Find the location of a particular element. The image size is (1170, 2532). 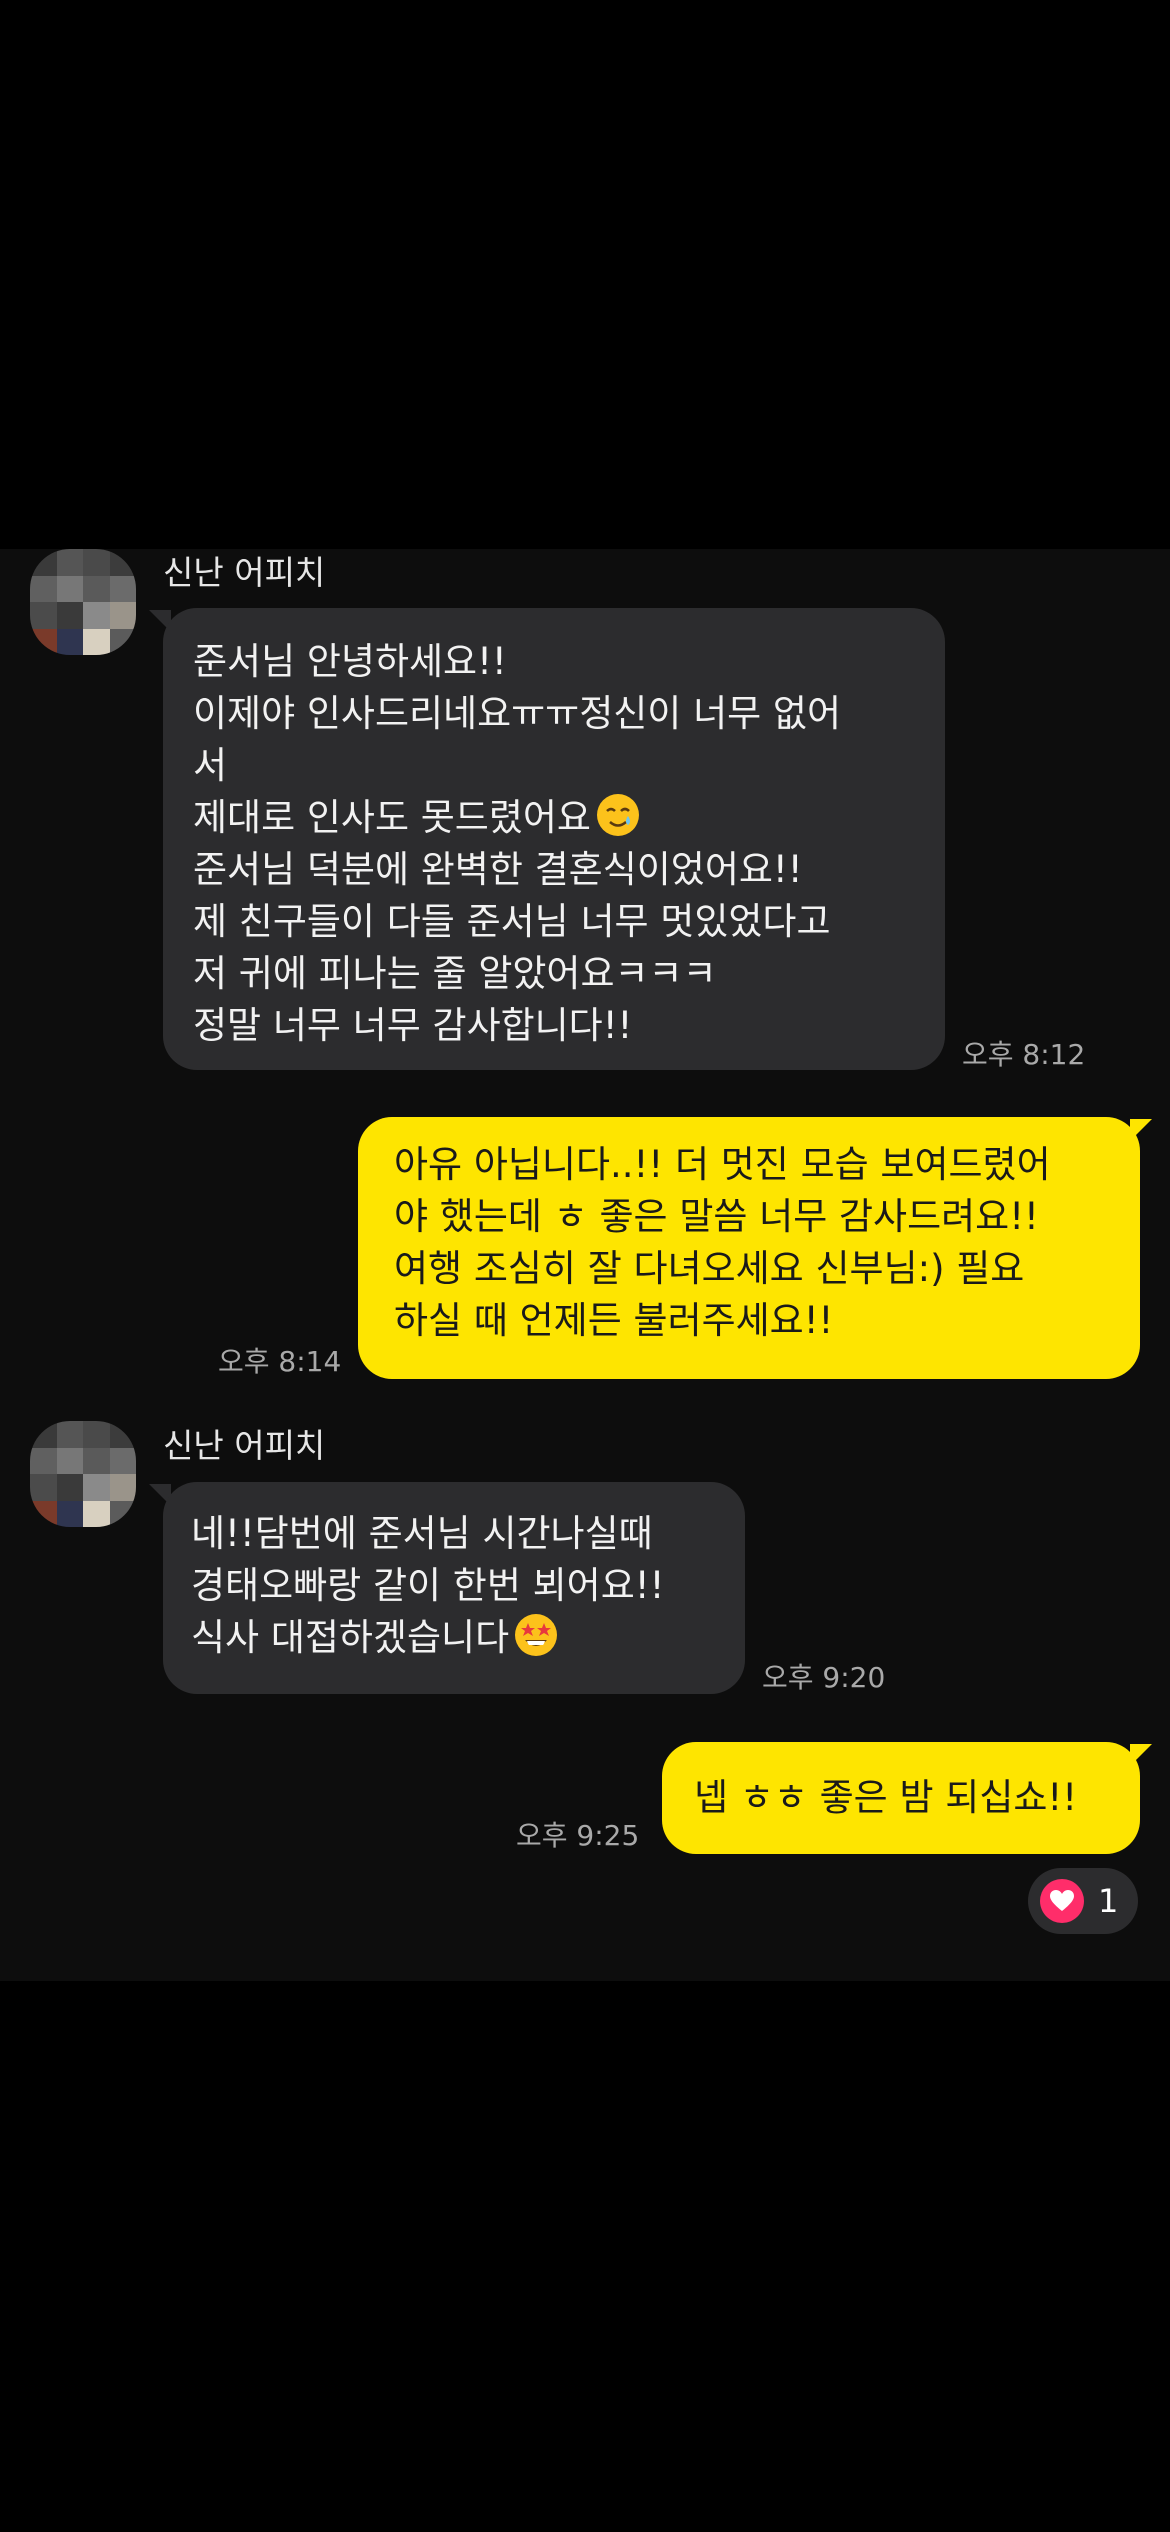

message-timestamp: 오후 9:20 is located at coordinates (824, 1677).